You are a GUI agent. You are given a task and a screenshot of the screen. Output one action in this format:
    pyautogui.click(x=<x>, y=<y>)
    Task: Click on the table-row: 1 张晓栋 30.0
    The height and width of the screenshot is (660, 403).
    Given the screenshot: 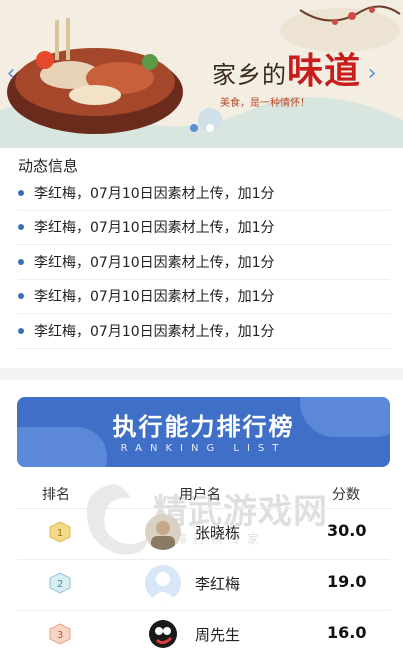 What is the action you would take?
    pyautogui.click(x=203, y=531)
    